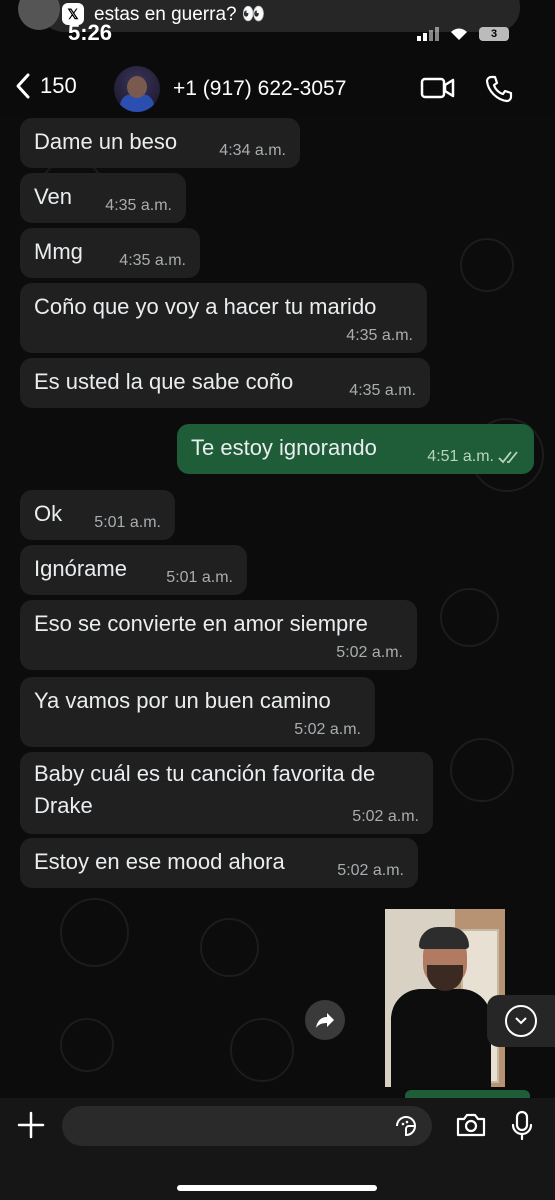  Describe the element at coordinates (428, 34) in the screenshot. I see `signal-icon` at that location.